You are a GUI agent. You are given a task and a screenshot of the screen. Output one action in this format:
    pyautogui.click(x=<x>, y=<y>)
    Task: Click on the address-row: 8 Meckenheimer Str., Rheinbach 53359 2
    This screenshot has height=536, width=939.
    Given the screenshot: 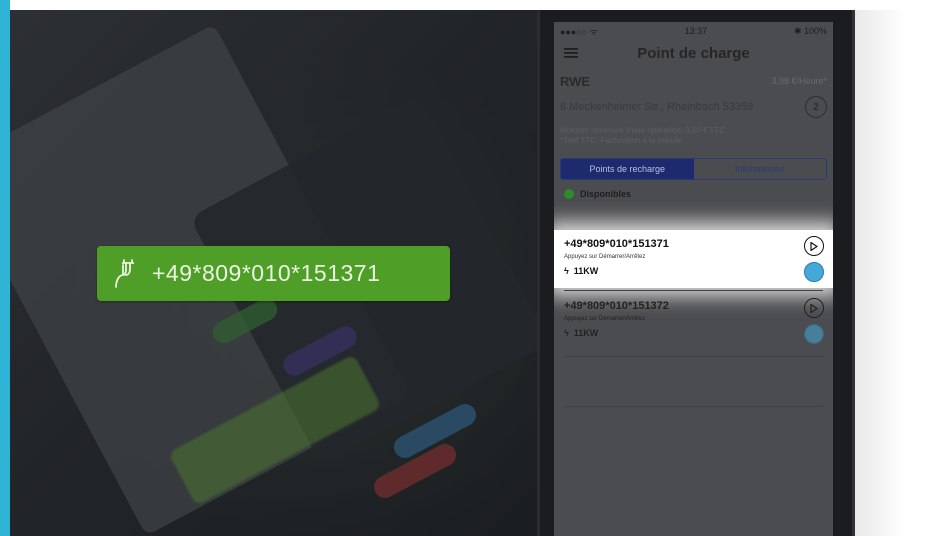 What is the action you would take?
    pyautogui.click(x=693, y=107)
    